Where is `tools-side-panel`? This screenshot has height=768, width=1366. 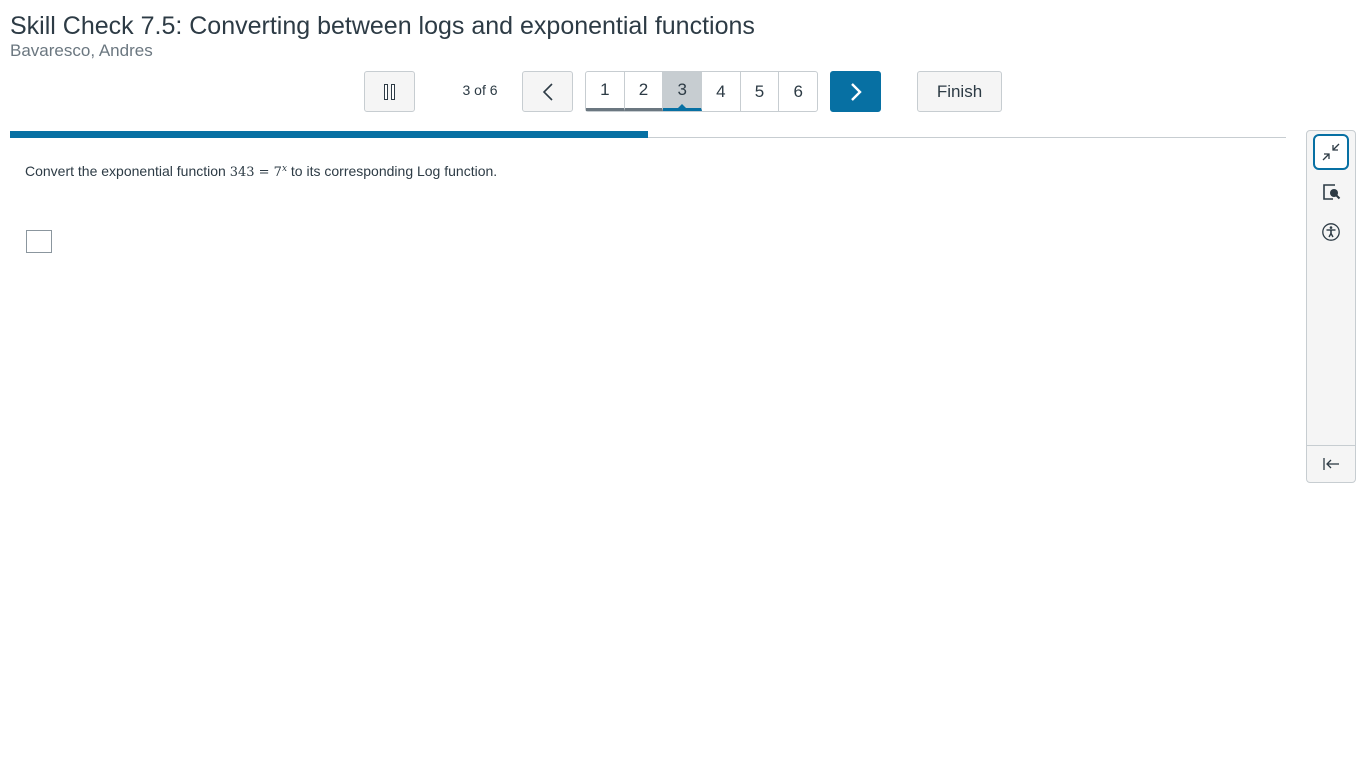
tools-side-panel is located at coordinates (1331, 306).